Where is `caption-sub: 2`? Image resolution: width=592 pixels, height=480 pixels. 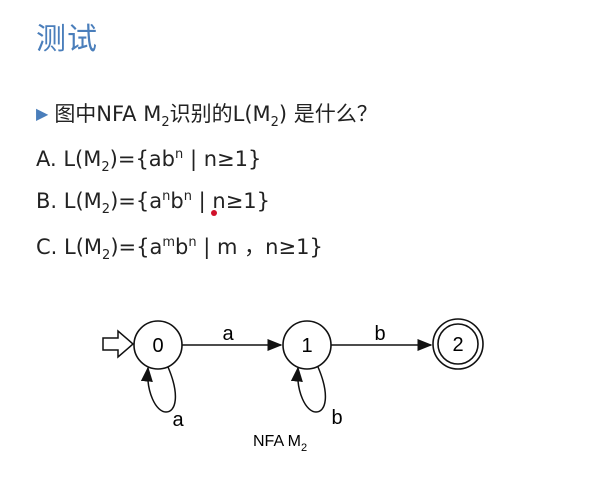
caption-sub: 2 is located at coordinates (304, 448).